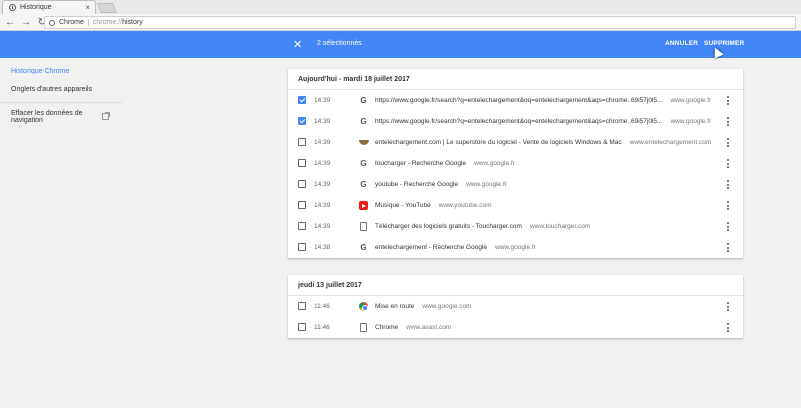 Image resolution: width=801 pixels, height=408 pixels. What do you see at coordinates (87, 7) in the screenshot?
I see `tab-close-icon: ×` at bounding box center [87, 7].